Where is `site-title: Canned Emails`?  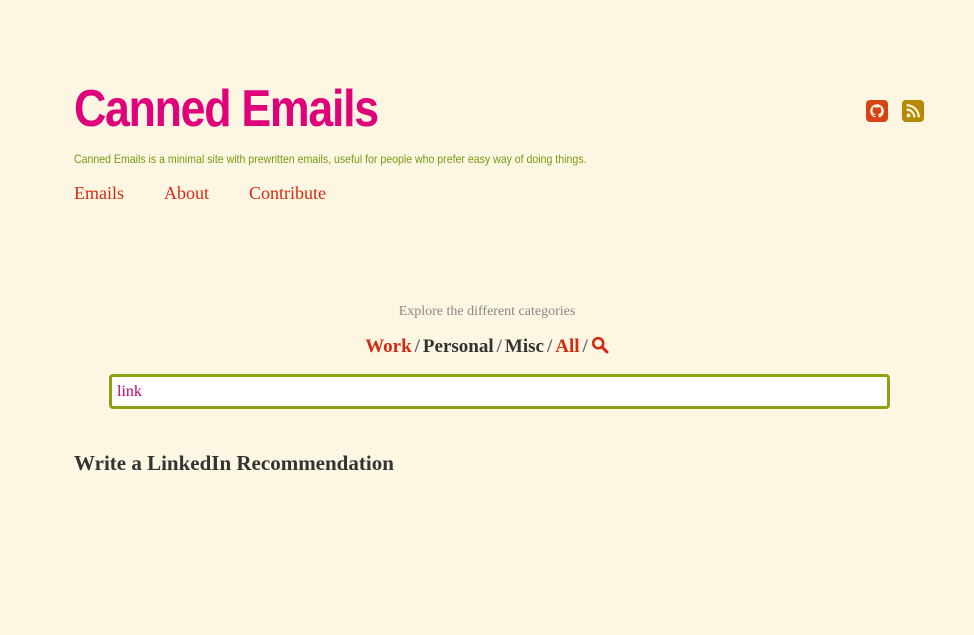 site-title: Canned Emails is located at coordinates (226, 109).